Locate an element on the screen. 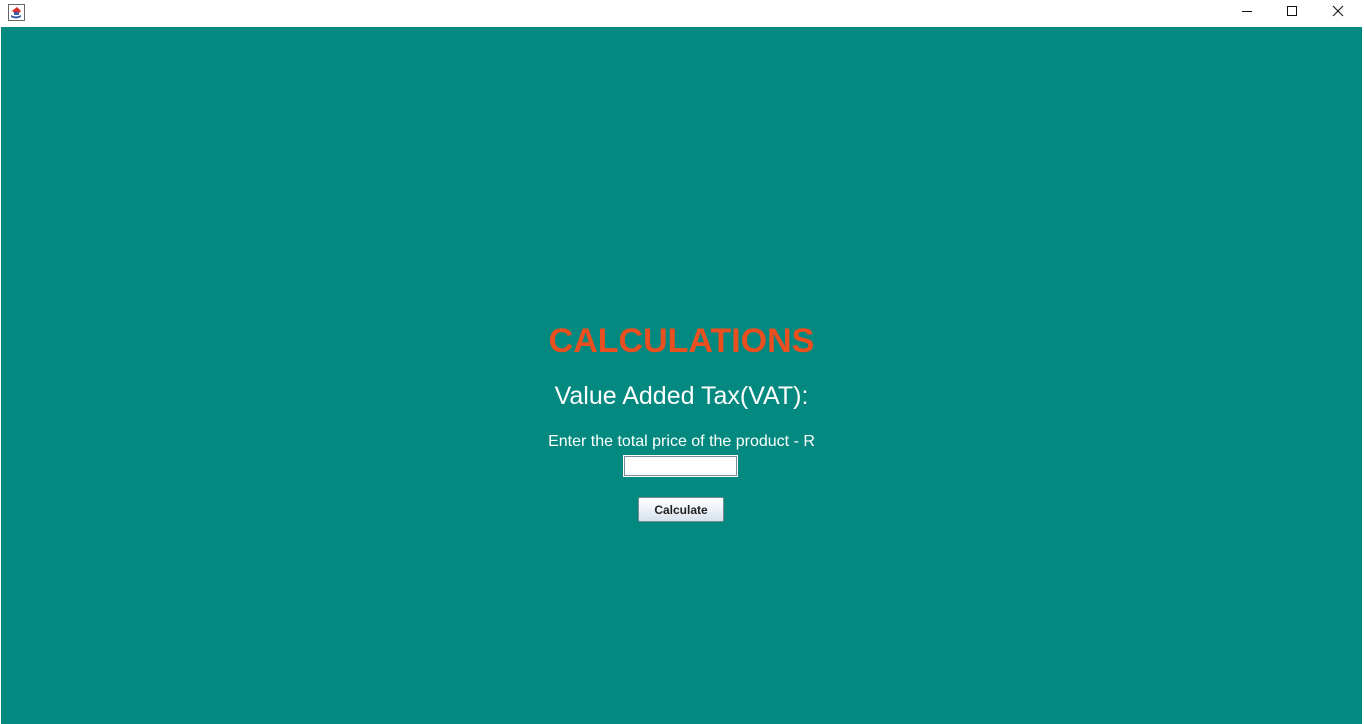 This screenshot has height=724, width=1364. calculate-button: Calculate is located at coordinates (681, 509).